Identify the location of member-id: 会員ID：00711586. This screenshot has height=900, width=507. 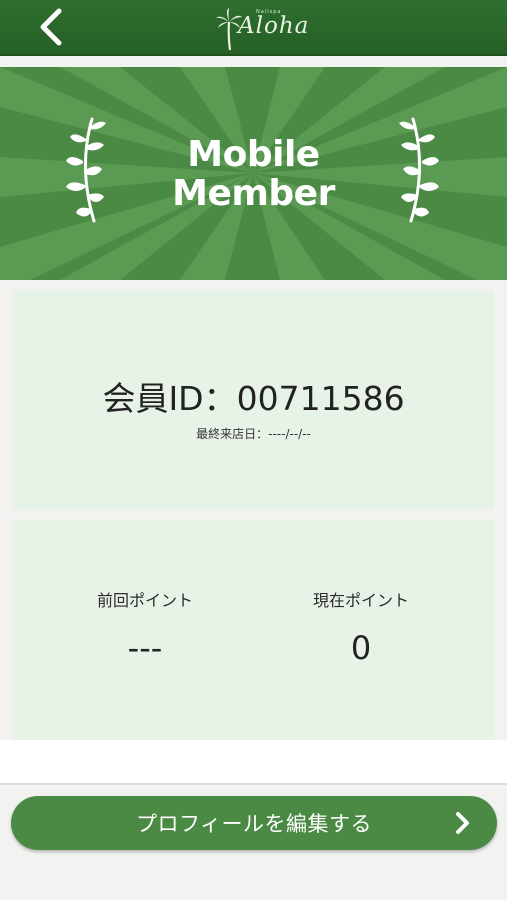
(253, 396).